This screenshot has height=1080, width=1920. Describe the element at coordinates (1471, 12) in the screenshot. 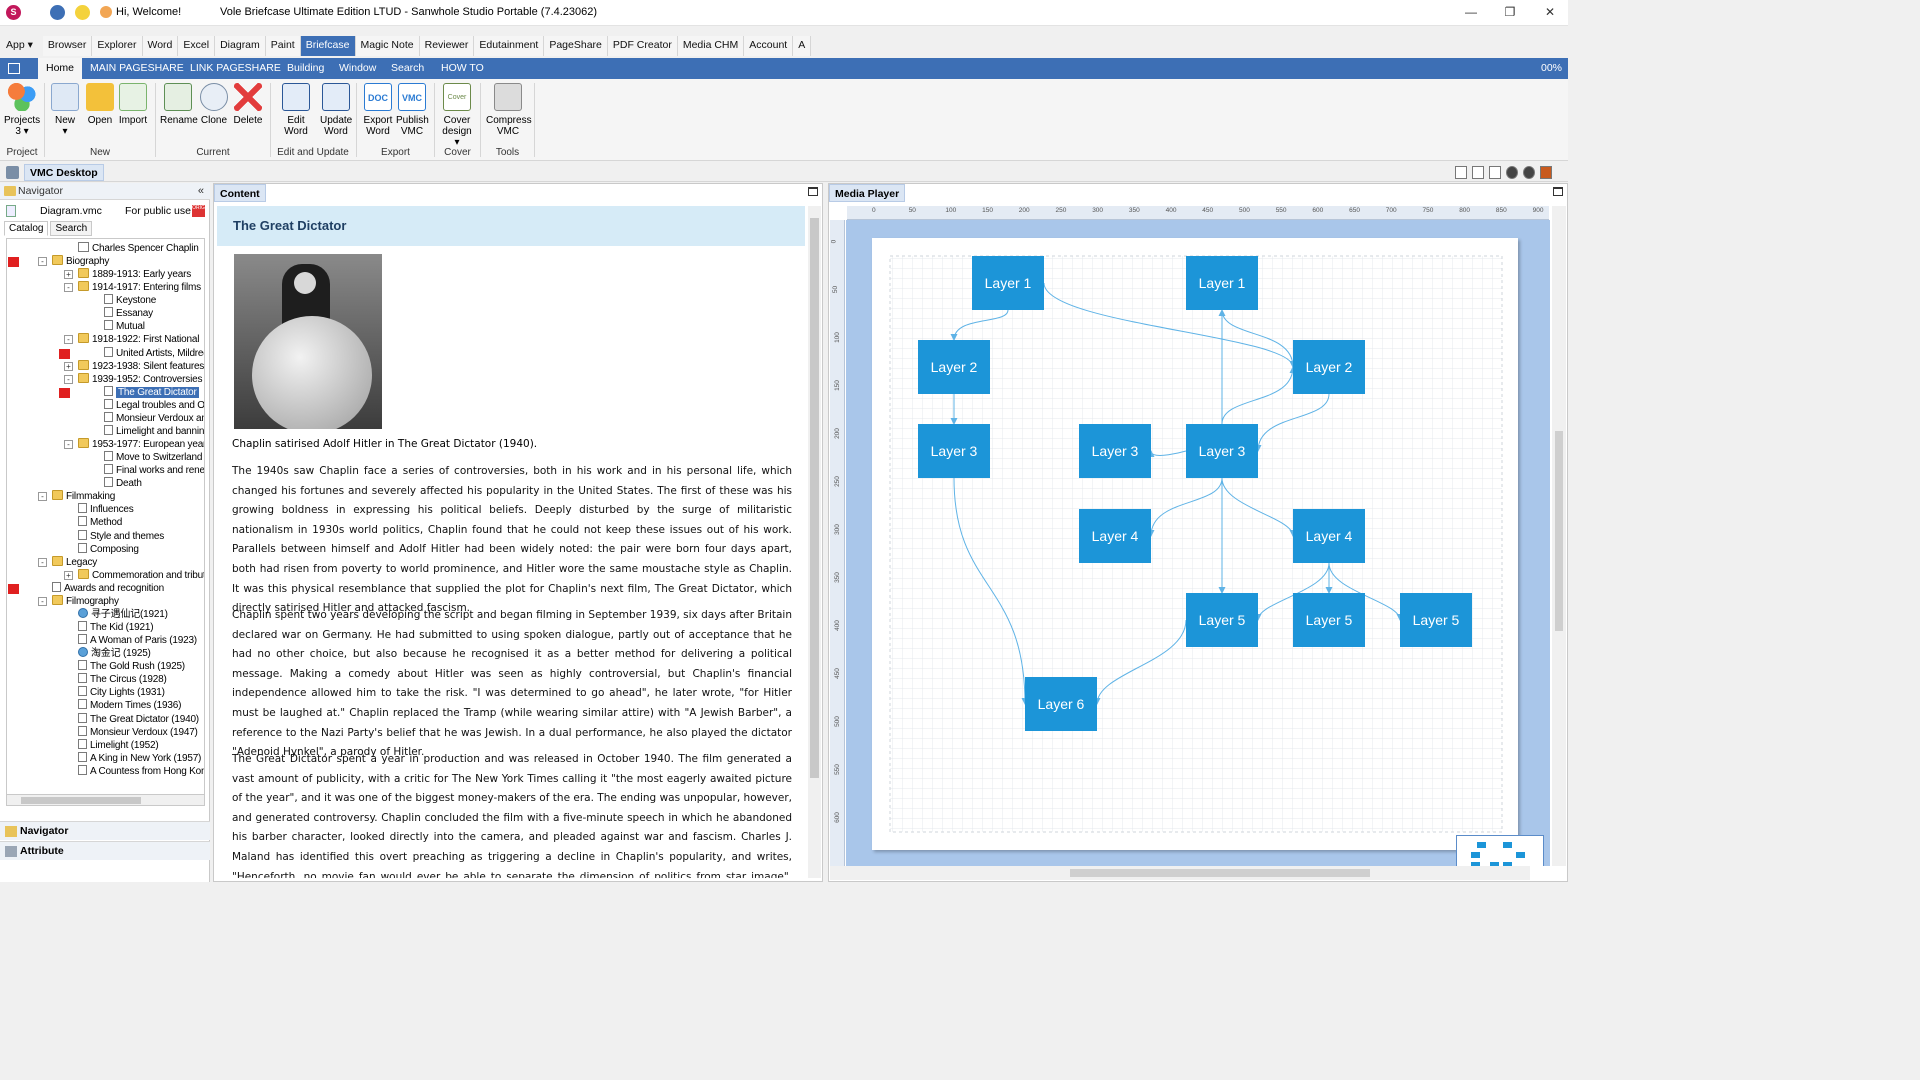

I see `minimize-button: —` at that location.